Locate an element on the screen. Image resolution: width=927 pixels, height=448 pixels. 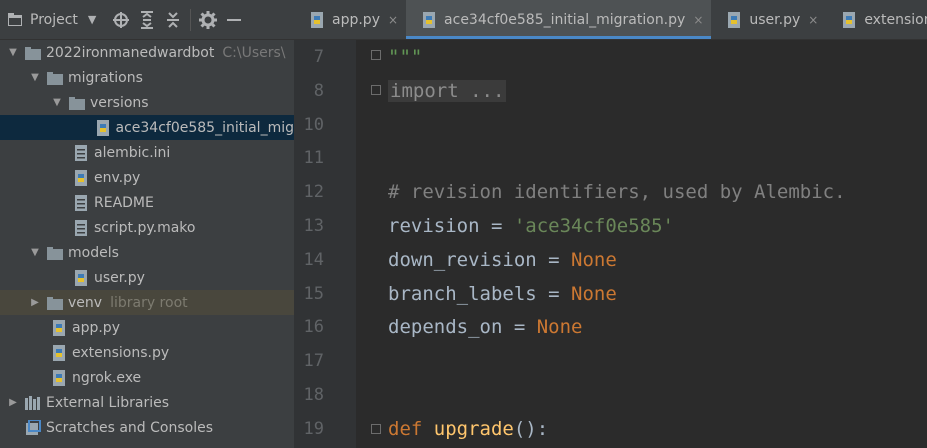
tree-item-env-py: env.py is located at coordinates (147, 177).